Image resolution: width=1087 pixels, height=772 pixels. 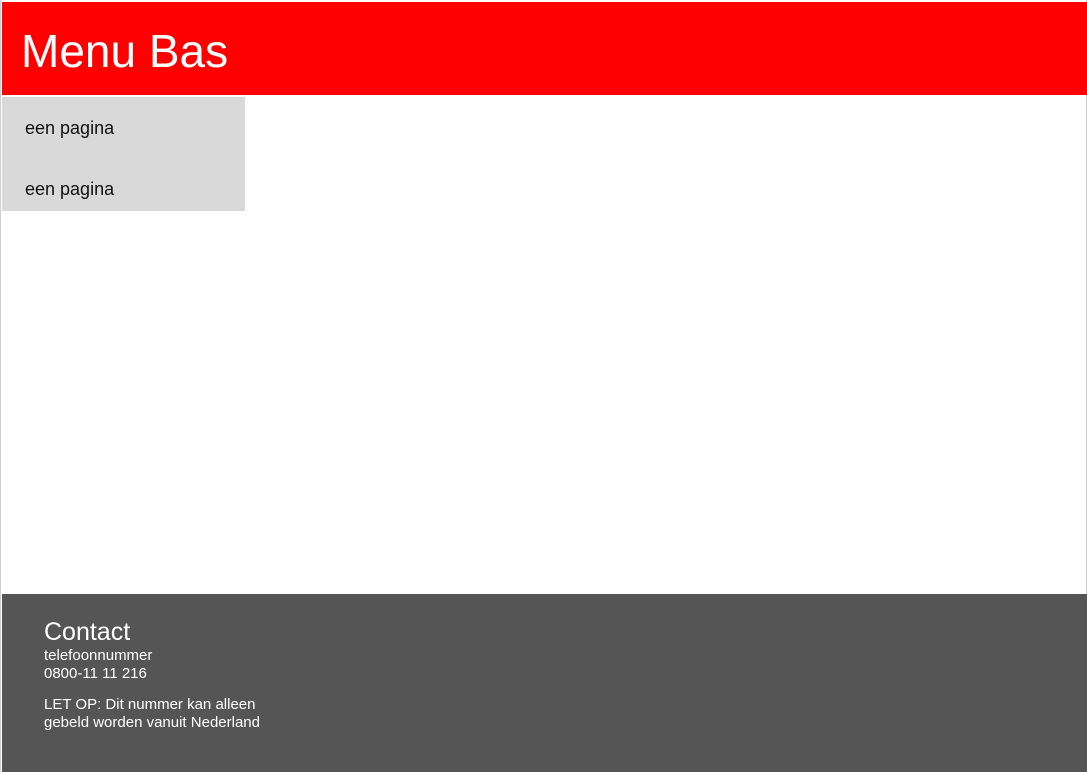 What do you see at coordinates (87, 632) in the screenshot?
I see `contact-heading: Contact` at bounding box center [87, 632].